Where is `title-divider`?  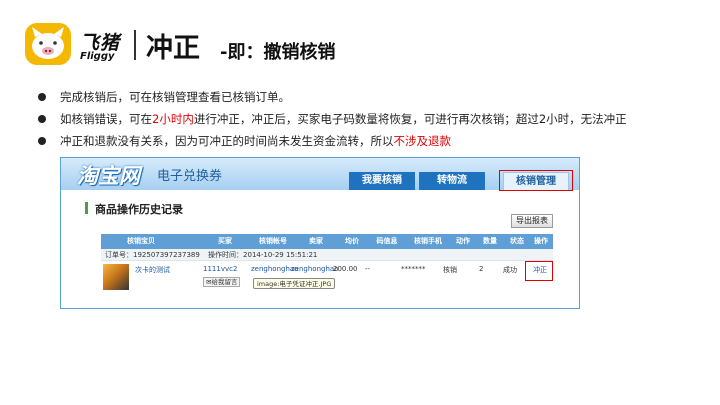 title-divider is located at coordinates (135, 45).